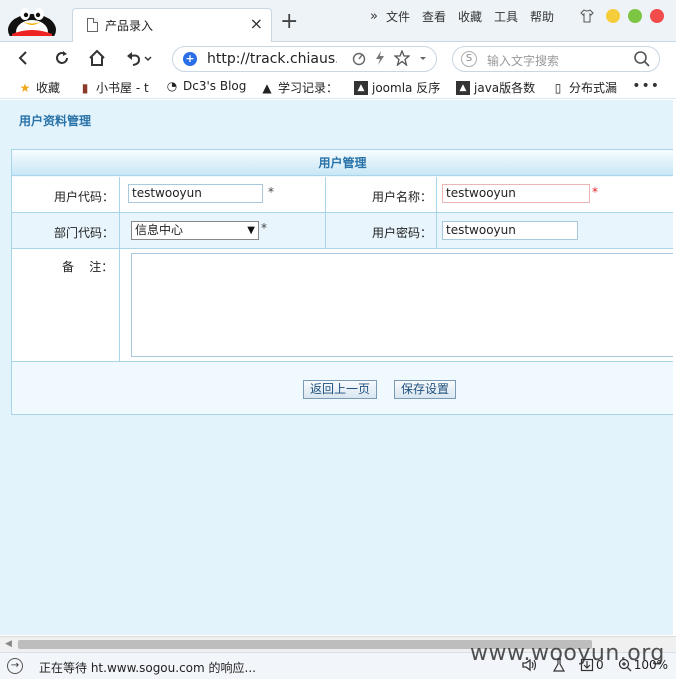 The width and height of the screenshot is (676, 679). I want to click on page-title: 用户资料管理, so click(55, 121).